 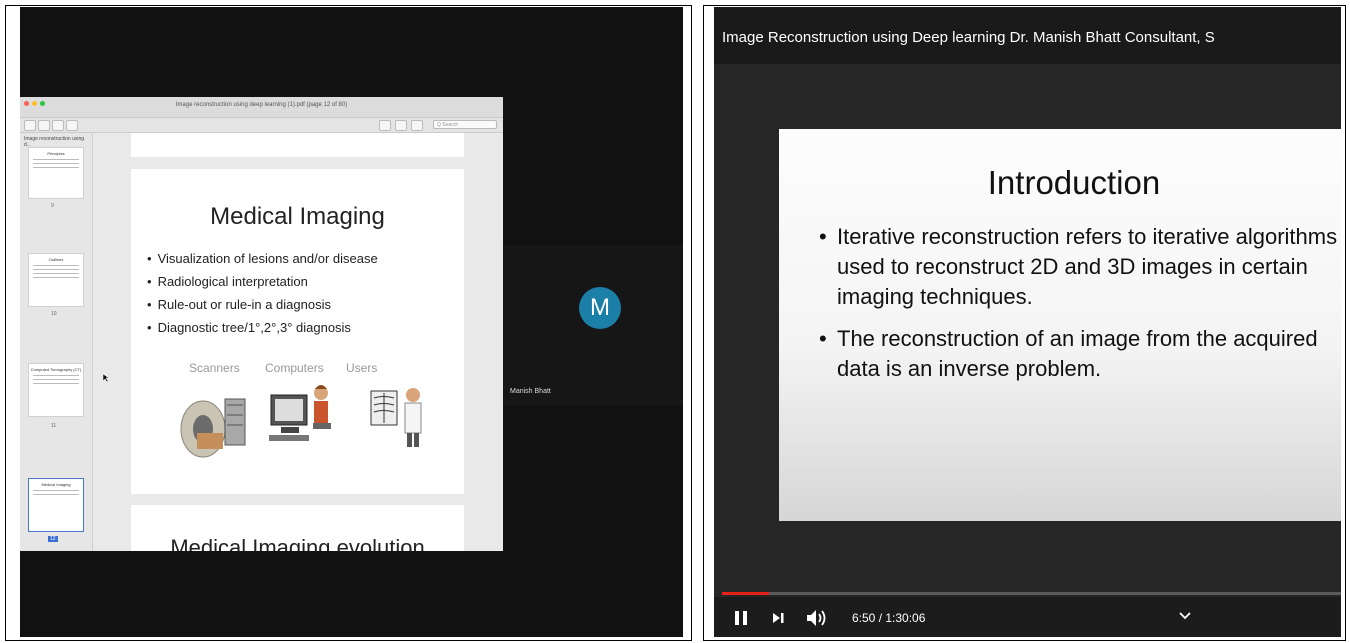 I want to click on page-thumbnail: Principles, so click(x=56, y=173).